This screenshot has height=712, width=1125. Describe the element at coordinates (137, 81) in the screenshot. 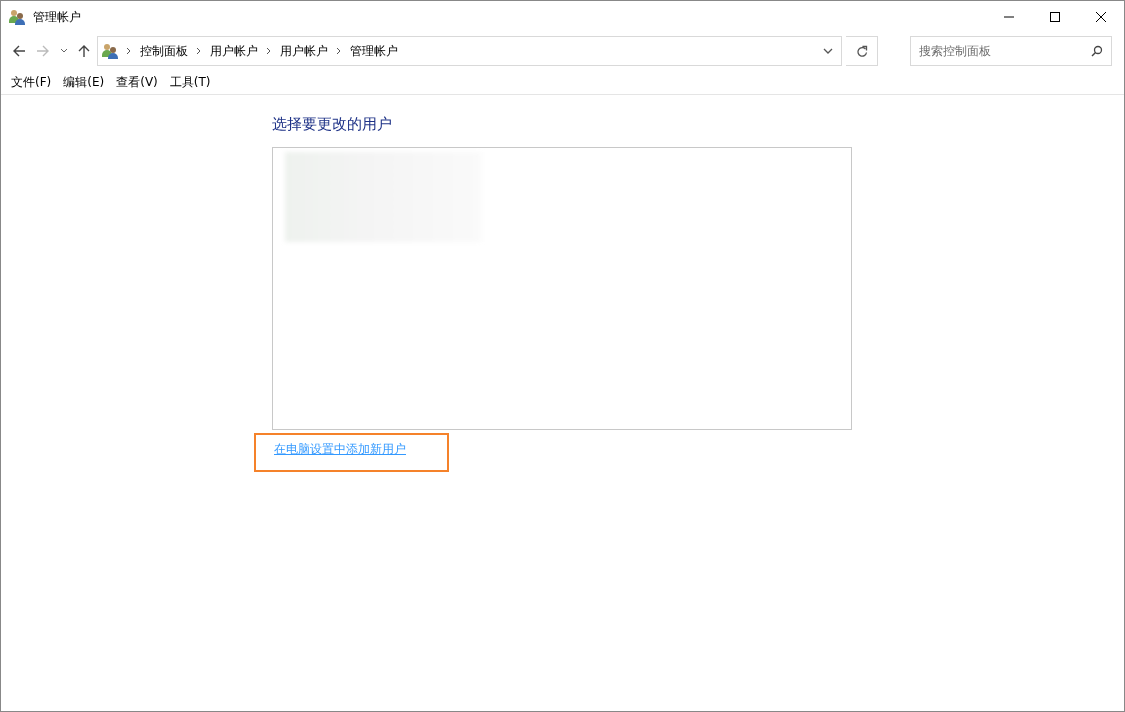

I see `menu-item: 查看(V)` at that location.